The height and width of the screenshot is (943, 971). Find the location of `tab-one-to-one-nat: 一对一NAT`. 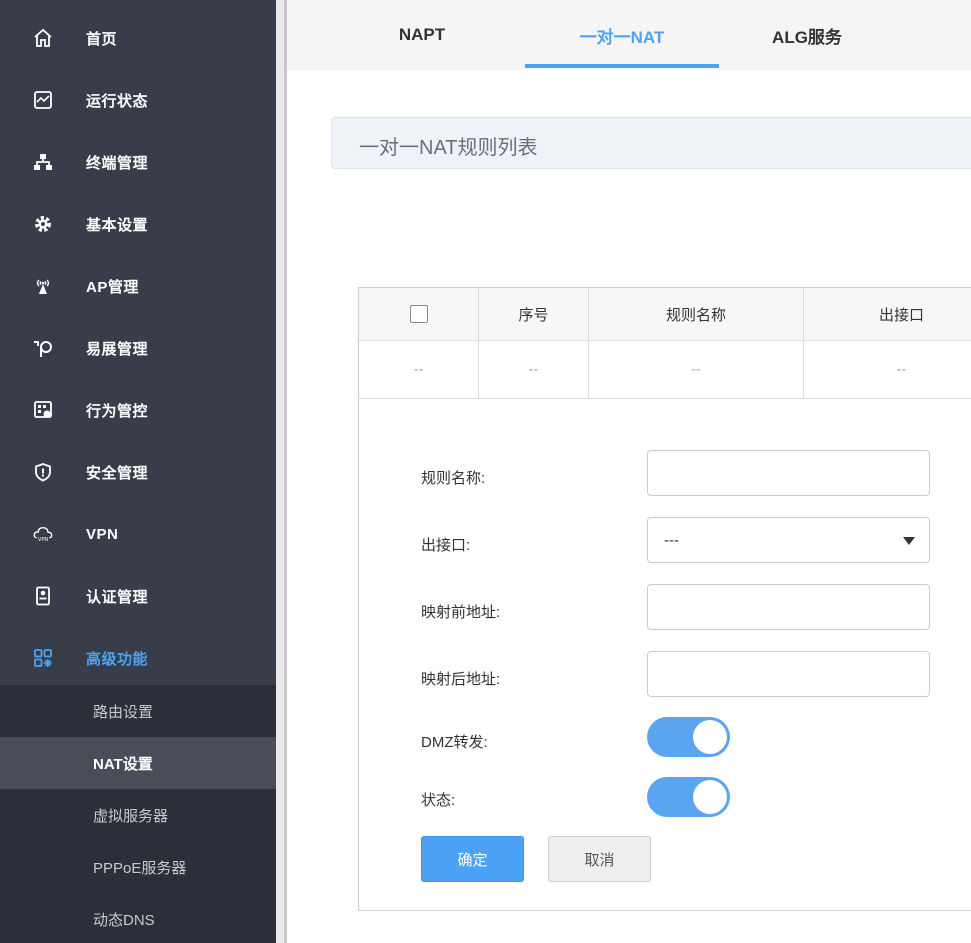

tab-one-to-one-nat: 一对一NAT is located at coordinates (622, 35).